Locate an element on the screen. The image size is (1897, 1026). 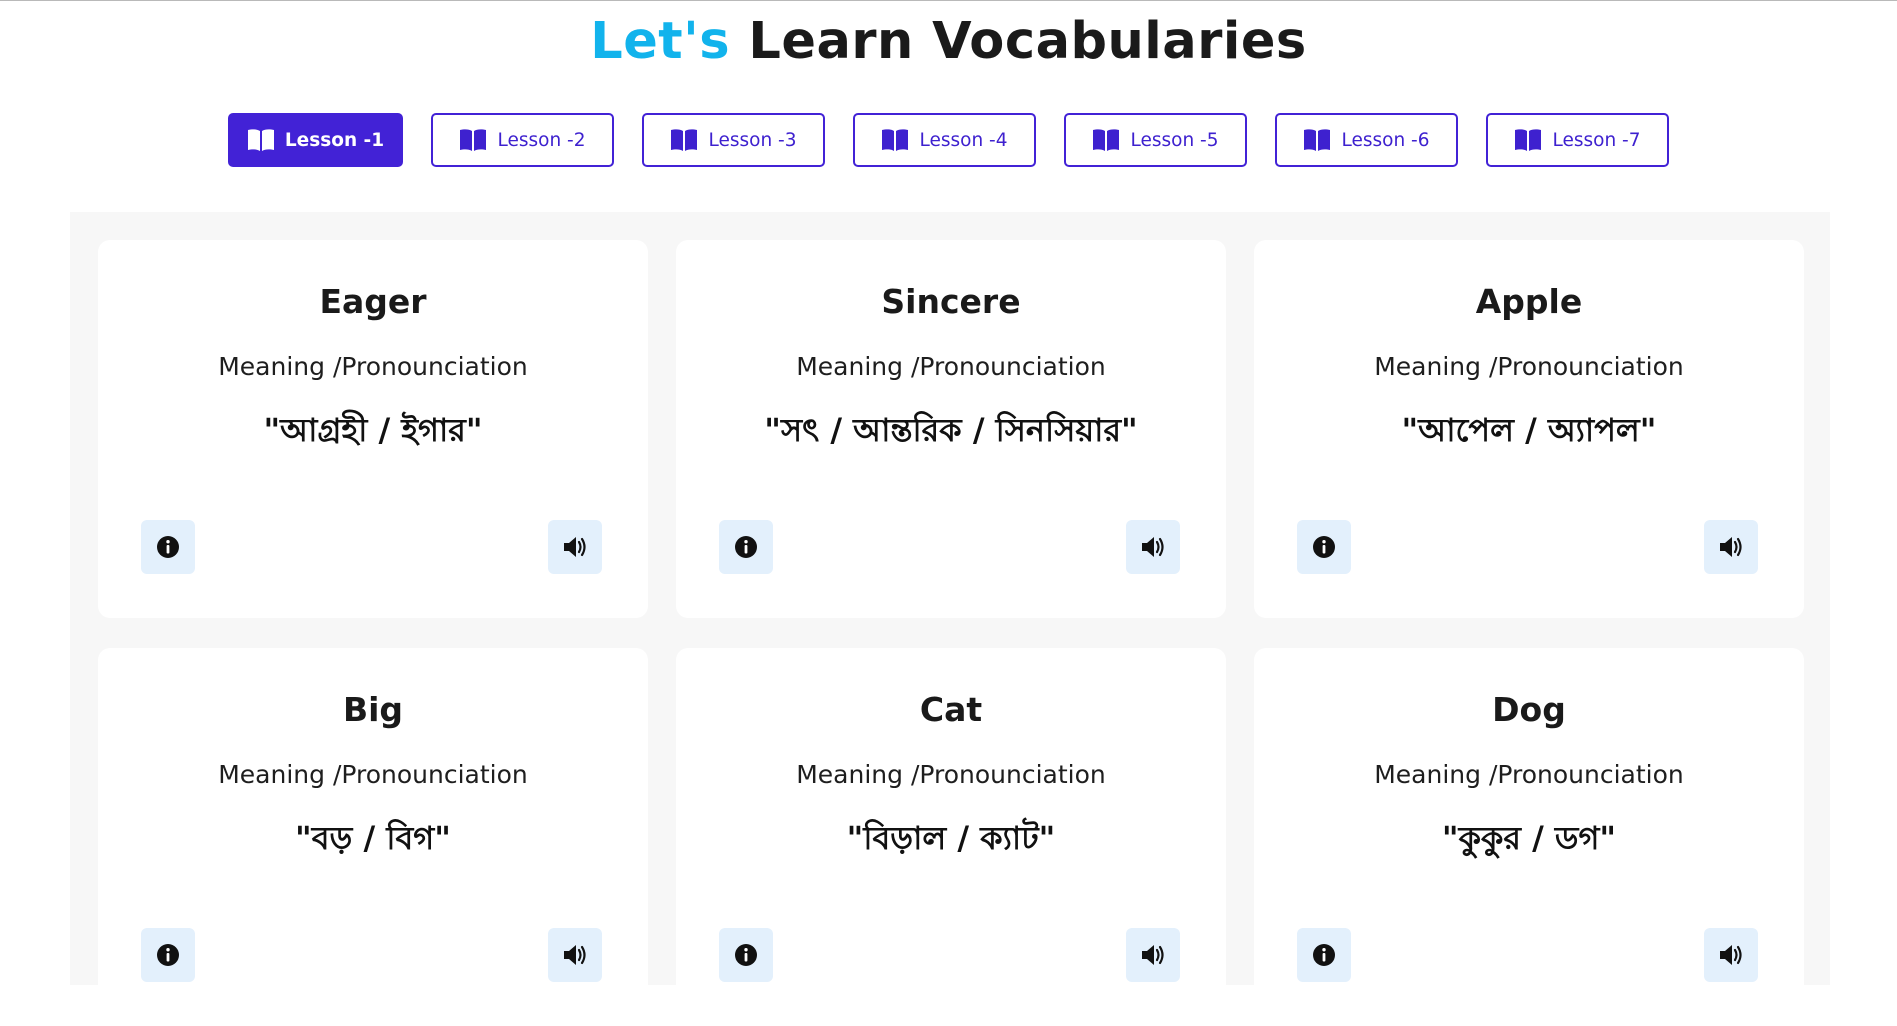
page-title-main: Learn Vocabularies is located at coordinates (1027, 41).